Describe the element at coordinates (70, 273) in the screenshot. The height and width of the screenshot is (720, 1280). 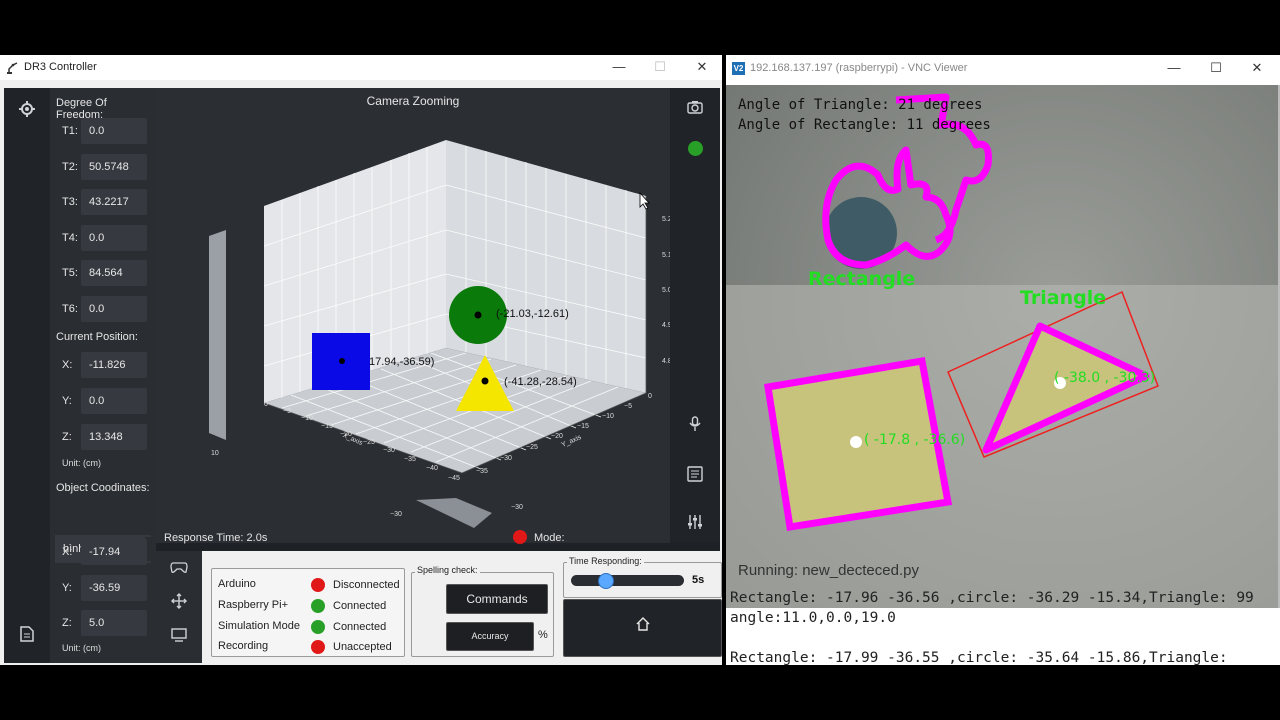
I see `t5-label: T5:` at that location.